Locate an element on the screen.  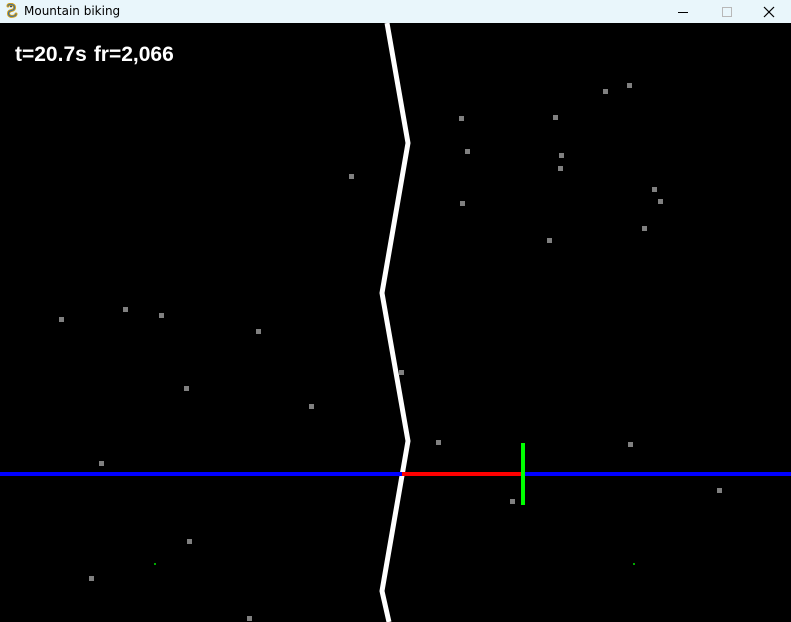
maximize-button is located at coordinates (727, 11).